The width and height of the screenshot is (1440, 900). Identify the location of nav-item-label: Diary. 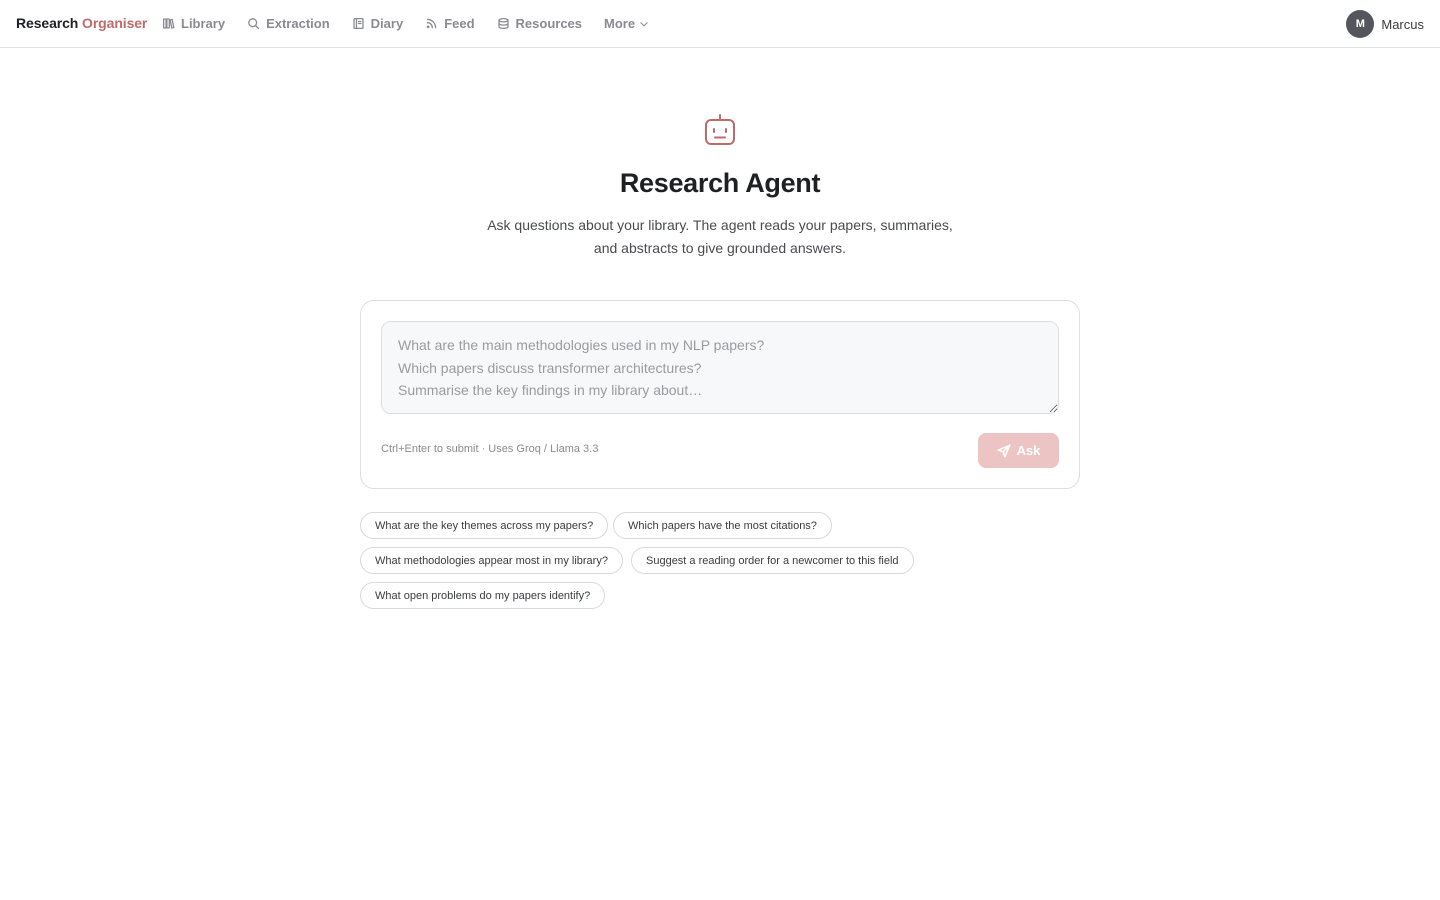
(387, 23).